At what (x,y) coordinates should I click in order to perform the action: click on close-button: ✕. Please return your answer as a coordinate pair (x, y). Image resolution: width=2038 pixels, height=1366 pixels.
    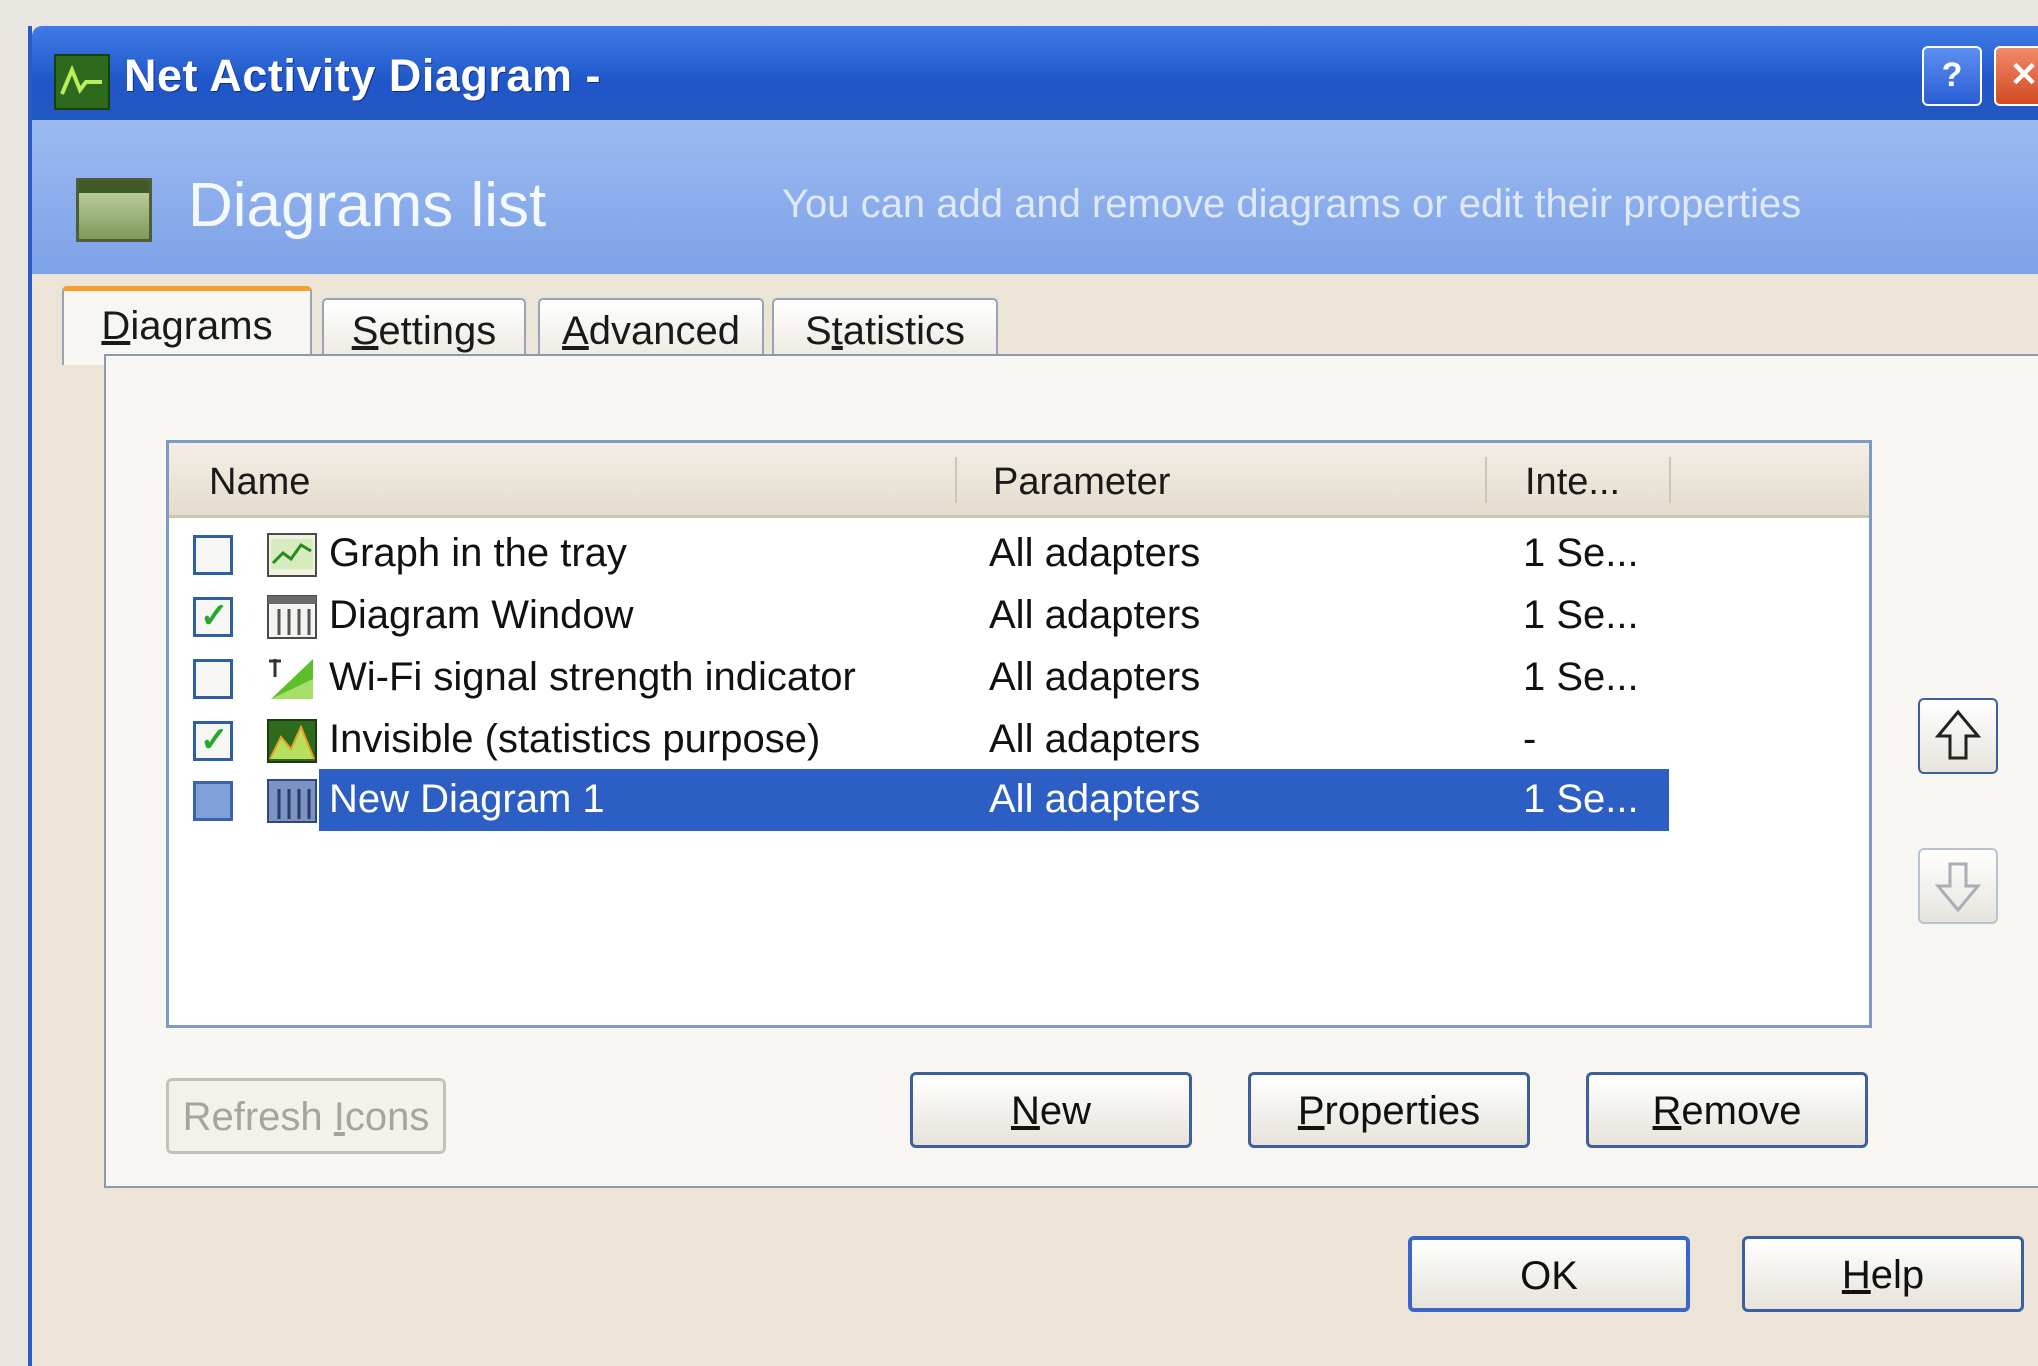
    Looking at the image, I should click on (2016, 76).